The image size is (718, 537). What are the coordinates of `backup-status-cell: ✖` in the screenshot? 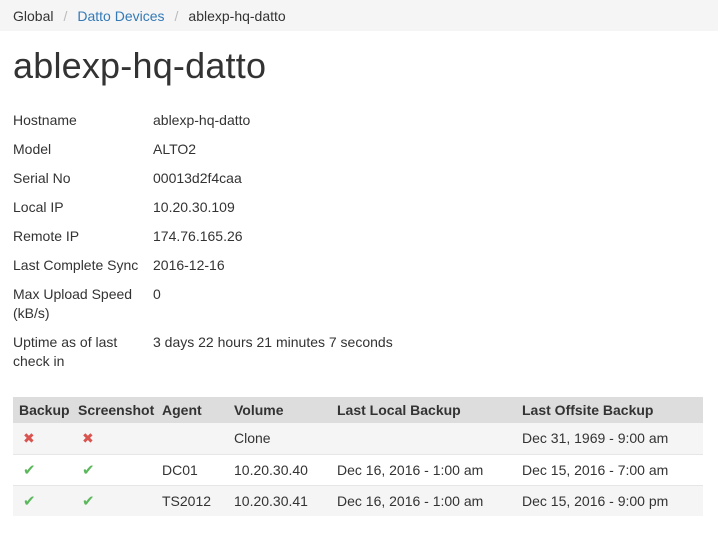 It's located at (42, 438).